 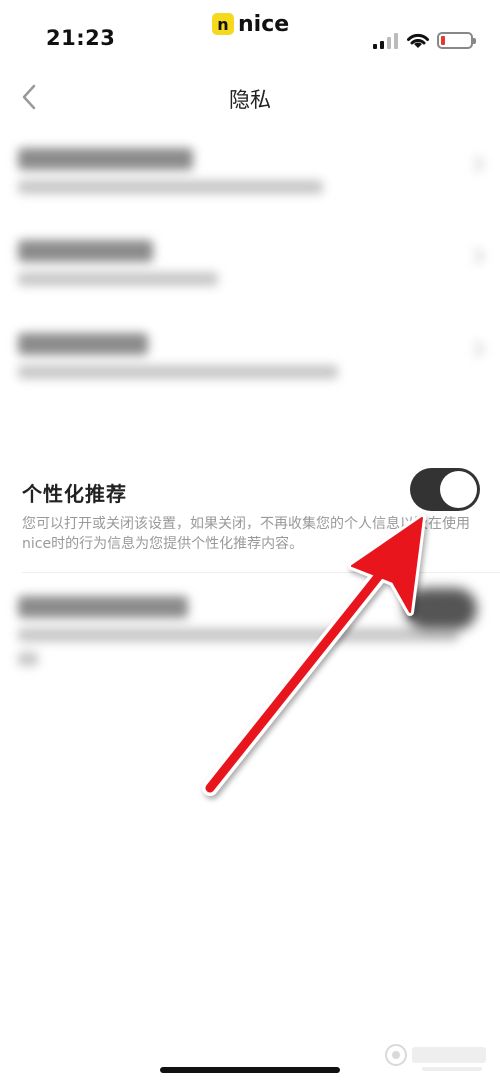 I want to click on page-title: 隐私, so click(x=250, y=100).